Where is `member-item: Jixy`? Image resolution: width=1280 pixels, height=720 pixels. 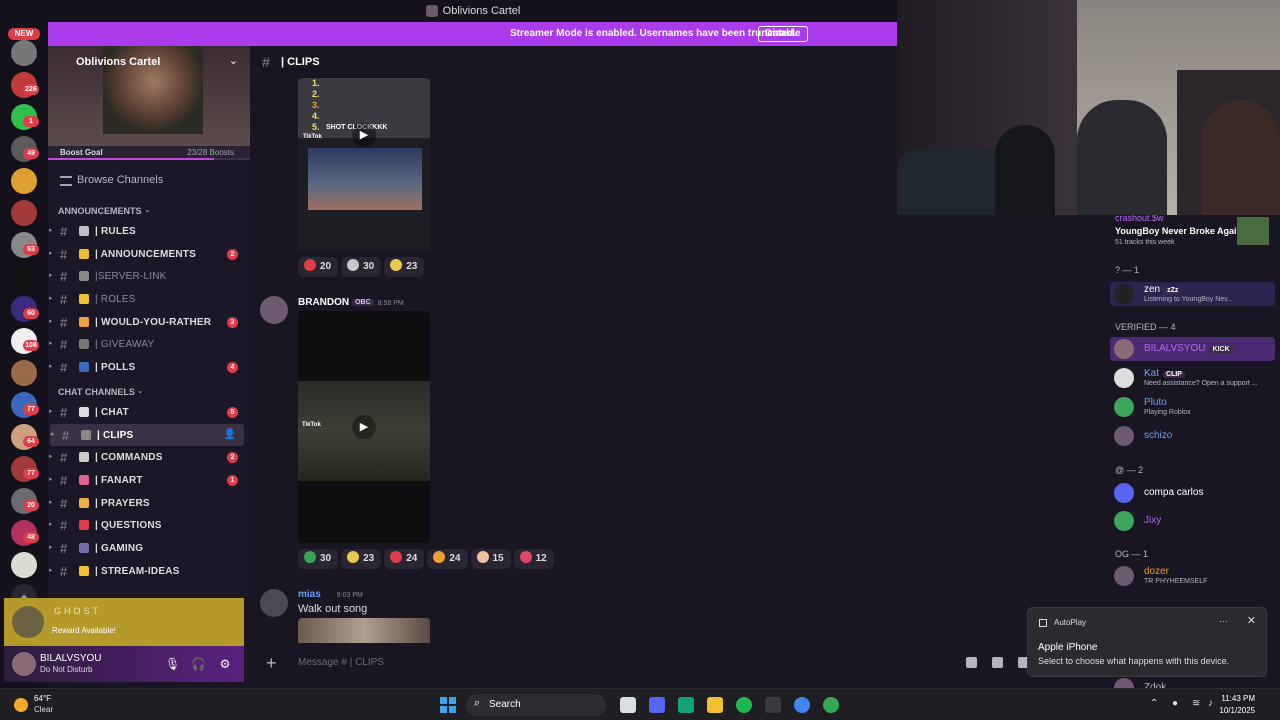
member-item: Jixy is located at coordinates (1192, 521).